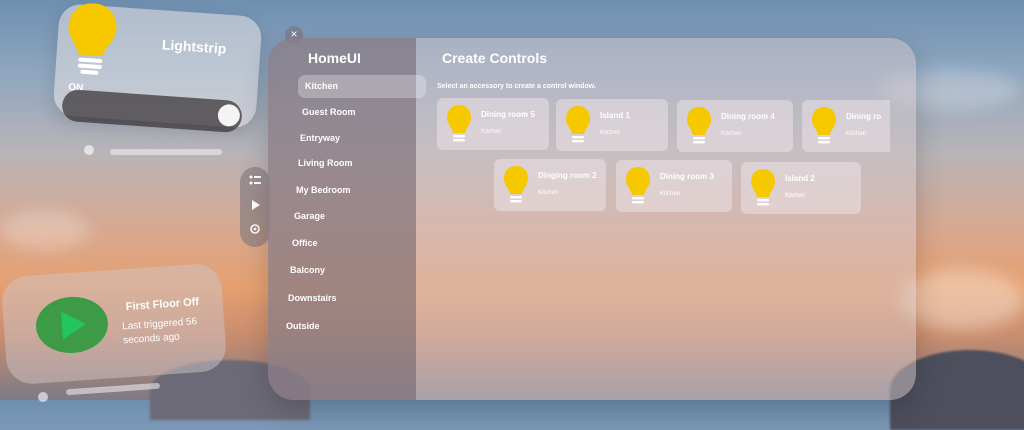 The width and height of the screenshot is (1024, 430). I want to click on card-name: Dining ro, so click(864, 116).